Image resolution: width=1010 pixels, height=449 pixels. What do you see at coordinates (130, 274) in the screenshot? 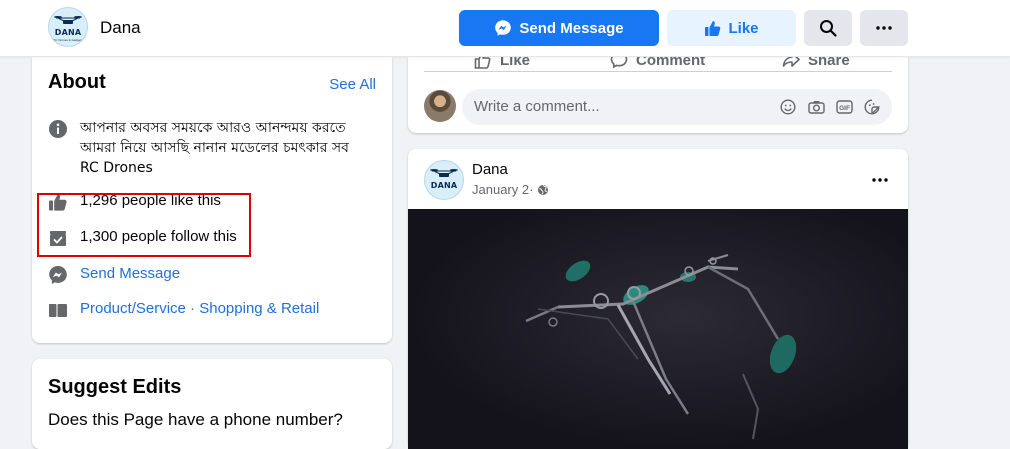
I see `send-message-link: Send Message` at bounding box center [130, 274].